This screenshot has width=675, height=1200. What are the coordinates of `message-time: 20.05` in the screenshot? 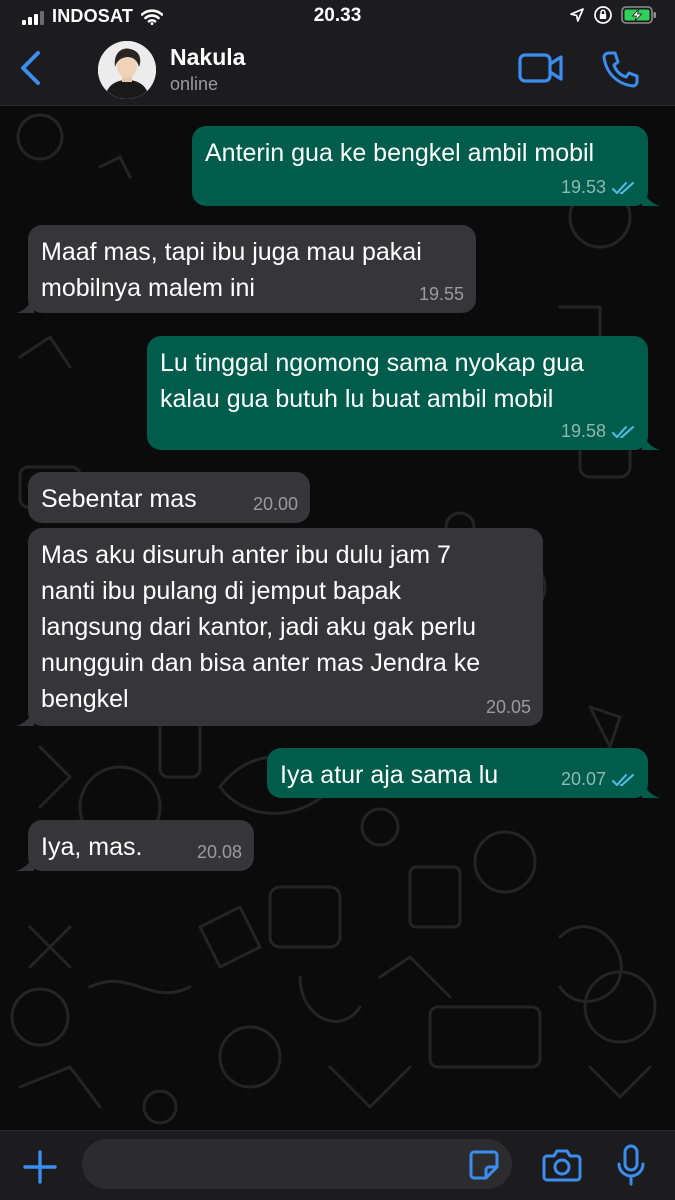 It's located at (508, 707).